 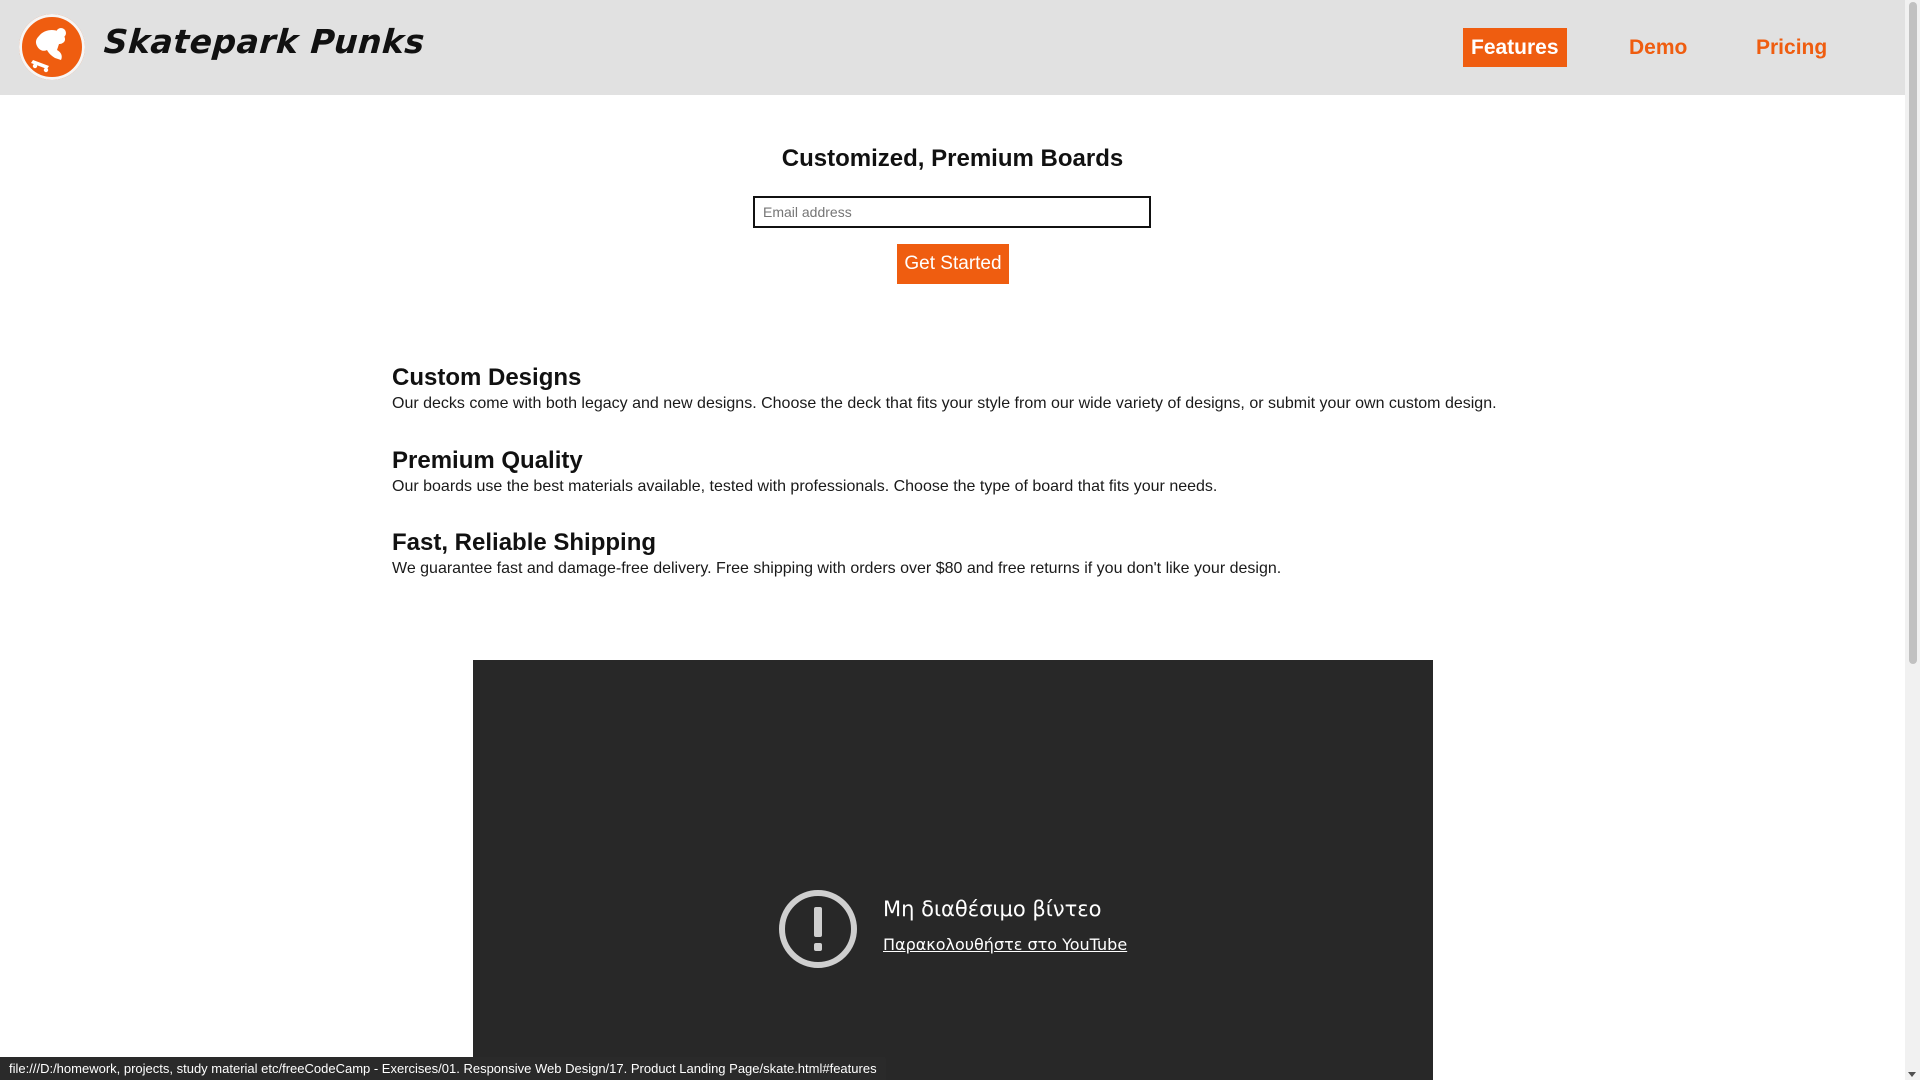 What do you see at coordinates (953, 264) in the screenshot?
I see `get-started-button: Get Started` at bounding box center [953, 264].